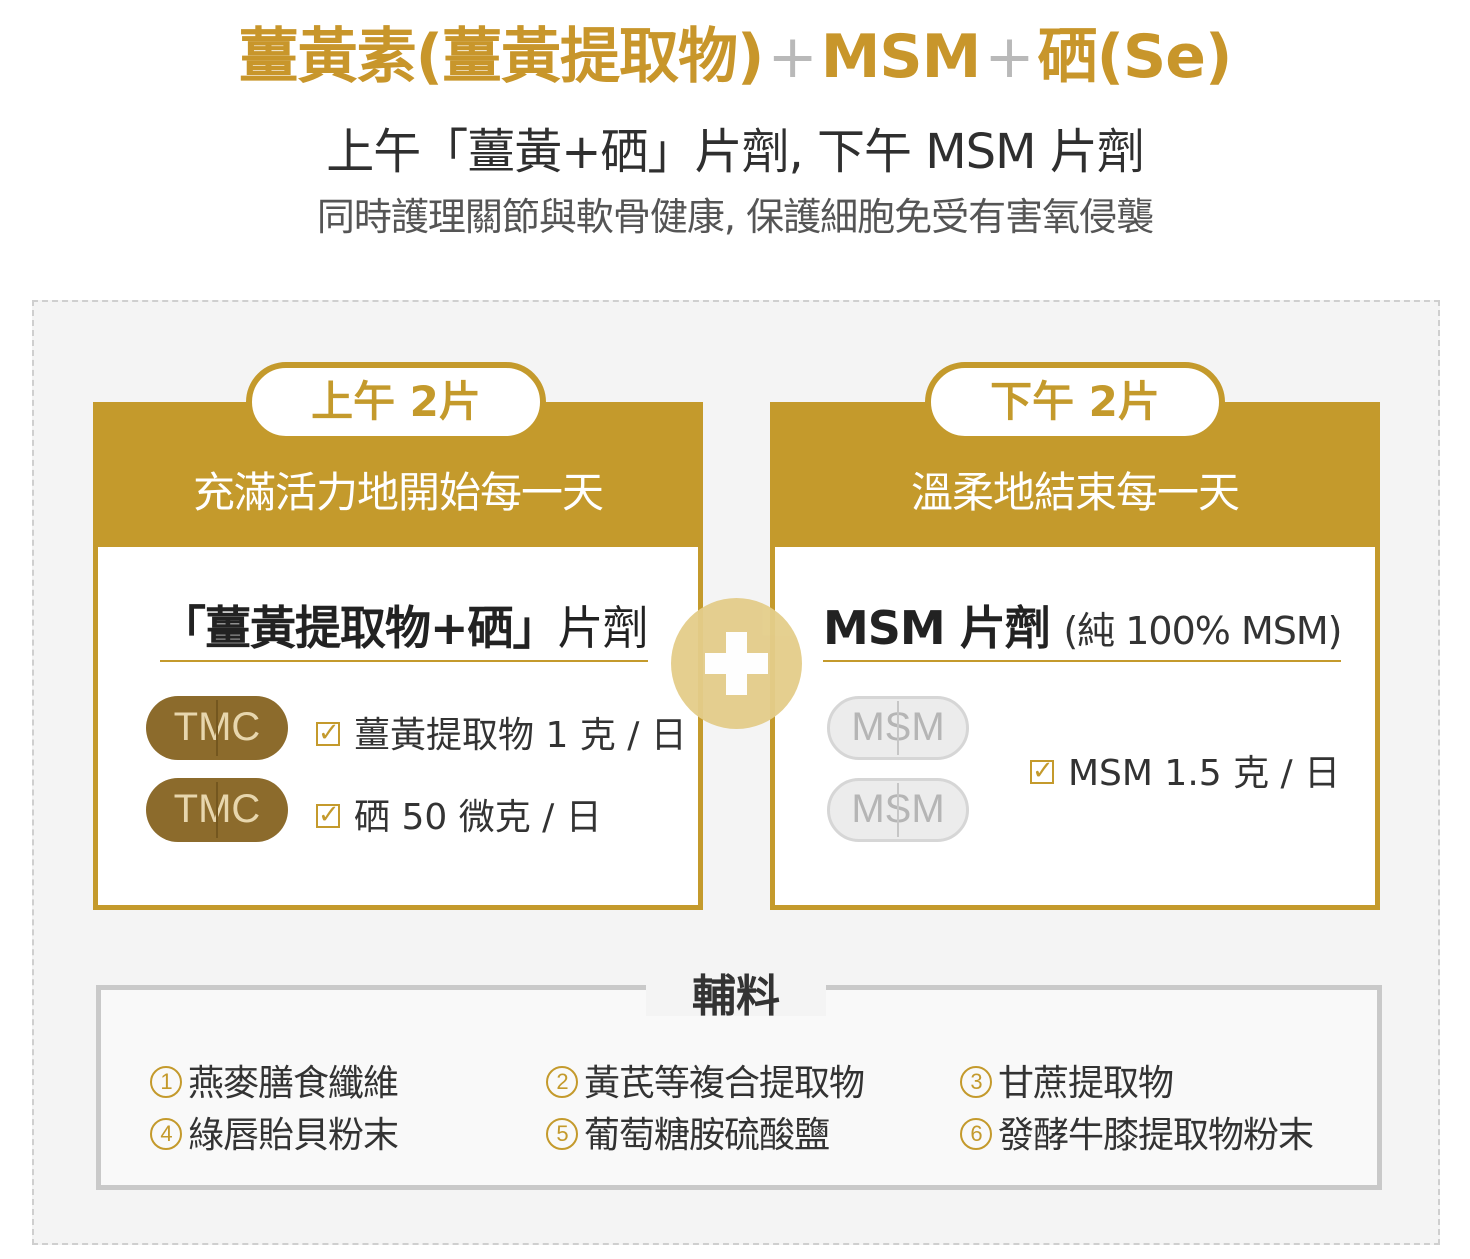 This screenshot has height=1259, width=1470. Describe the element at coordinates (396, 402) in the screenshot. I see `morning-tab: 上午 2片` at that location.